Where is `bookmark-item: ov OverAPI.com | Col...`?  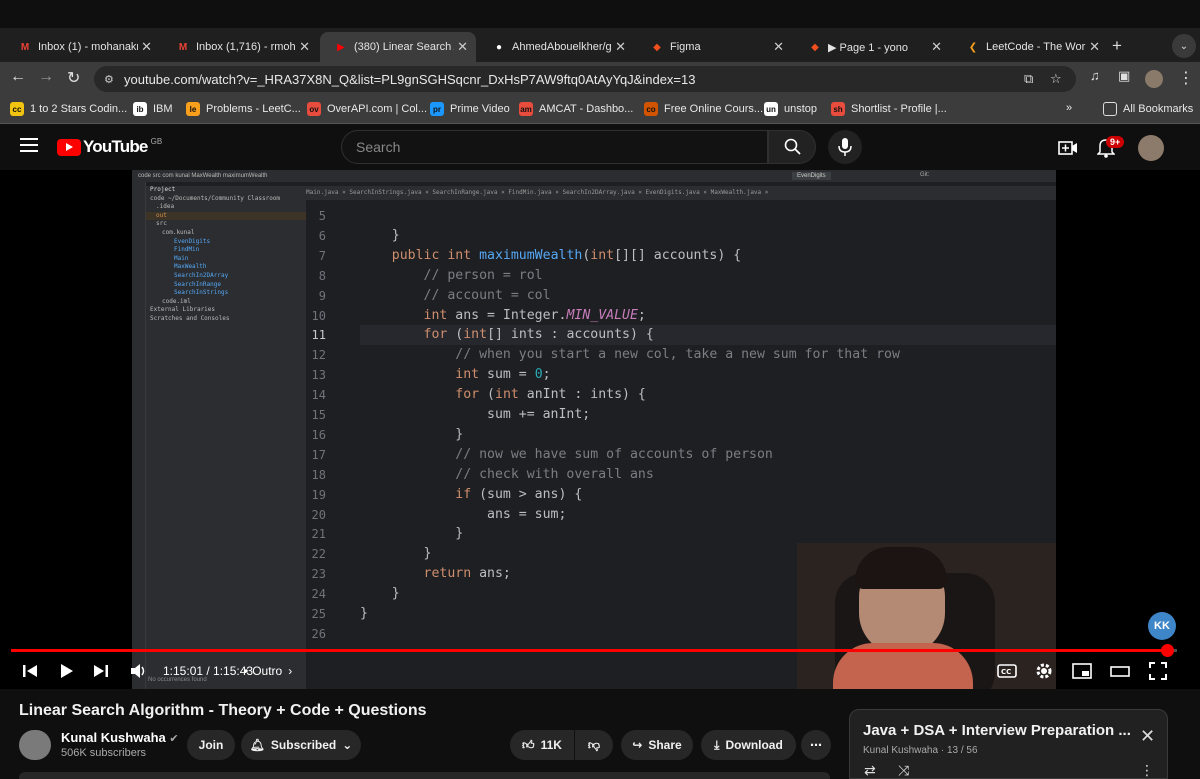 bookmark-item: ov OverAPI.com | Col... is located at coordinates (367, 109).